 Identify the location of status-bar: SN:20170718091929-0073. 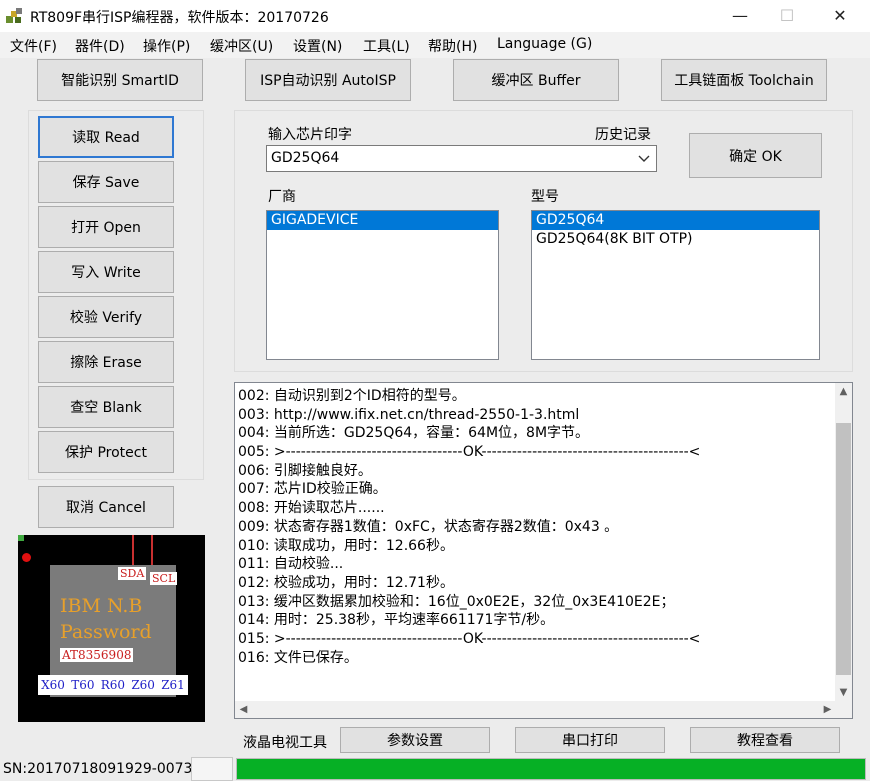
(435, 769).